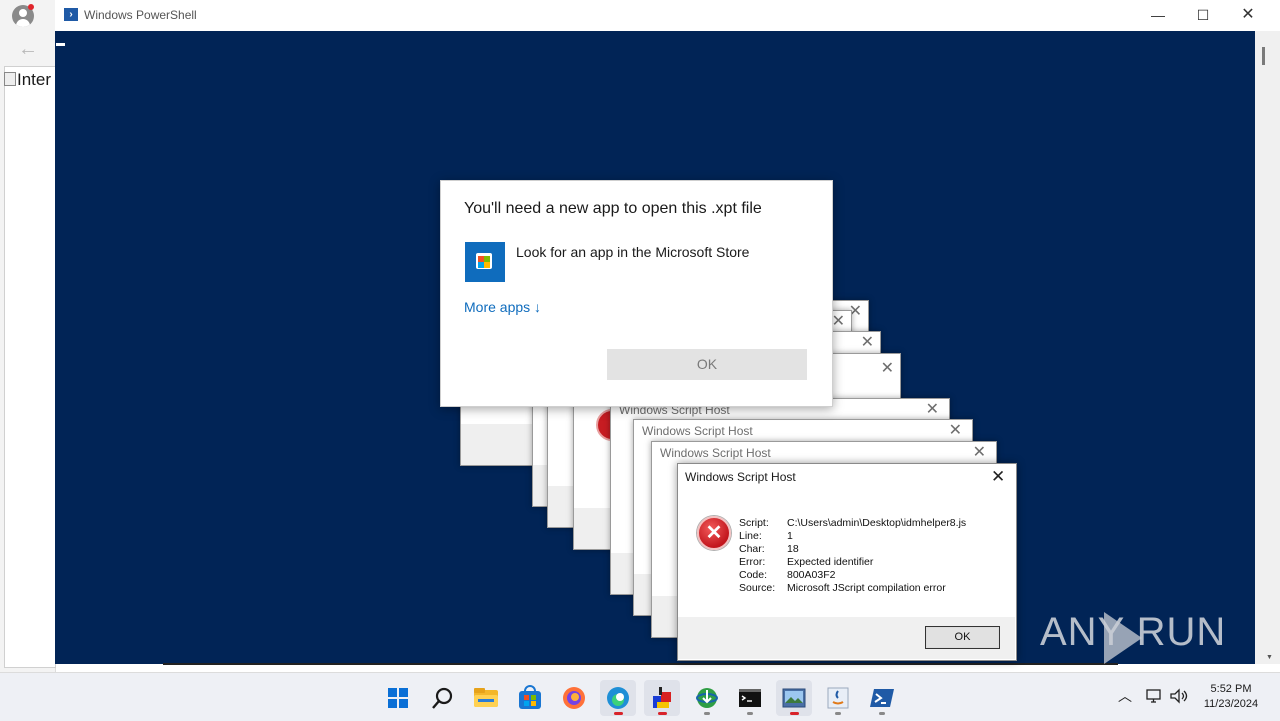  I want to click on field-value: 800A03F2, so click(811, 575).